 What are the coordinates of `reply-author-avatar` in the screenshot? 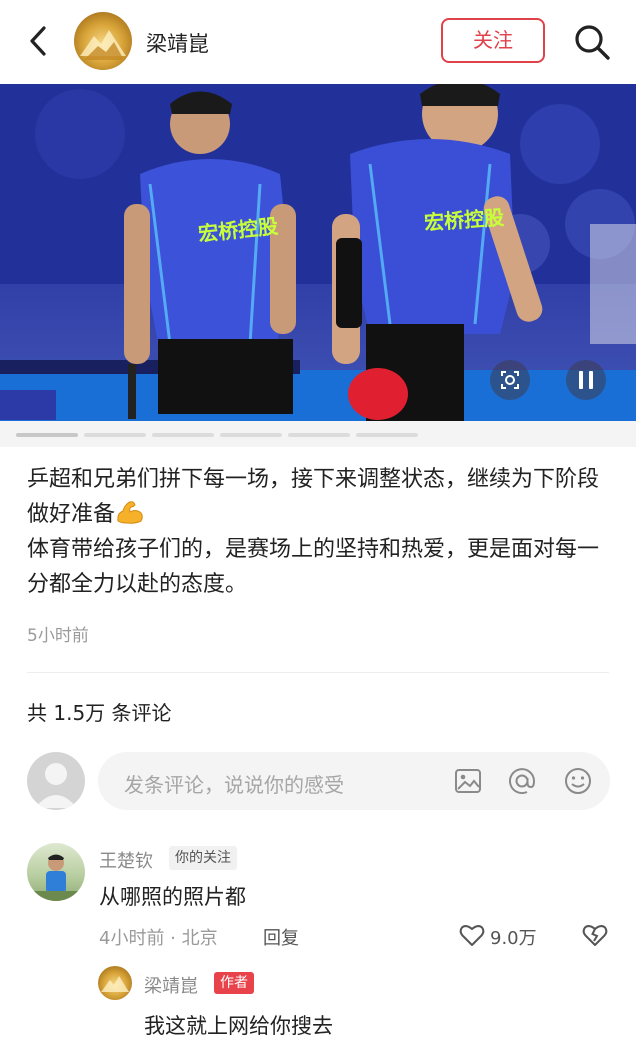 It's located at (115, 983).